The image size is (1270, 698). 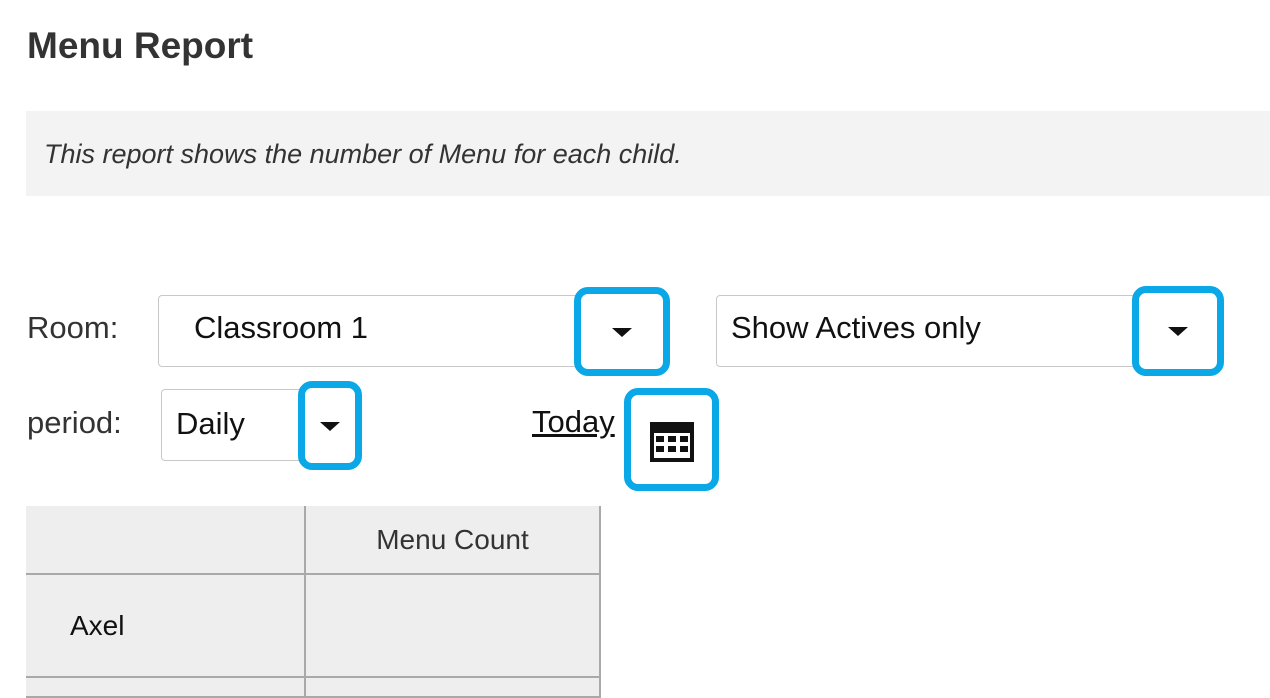 I want to click on status-selected-value: Show Actives only, so click(x=856, y=327).